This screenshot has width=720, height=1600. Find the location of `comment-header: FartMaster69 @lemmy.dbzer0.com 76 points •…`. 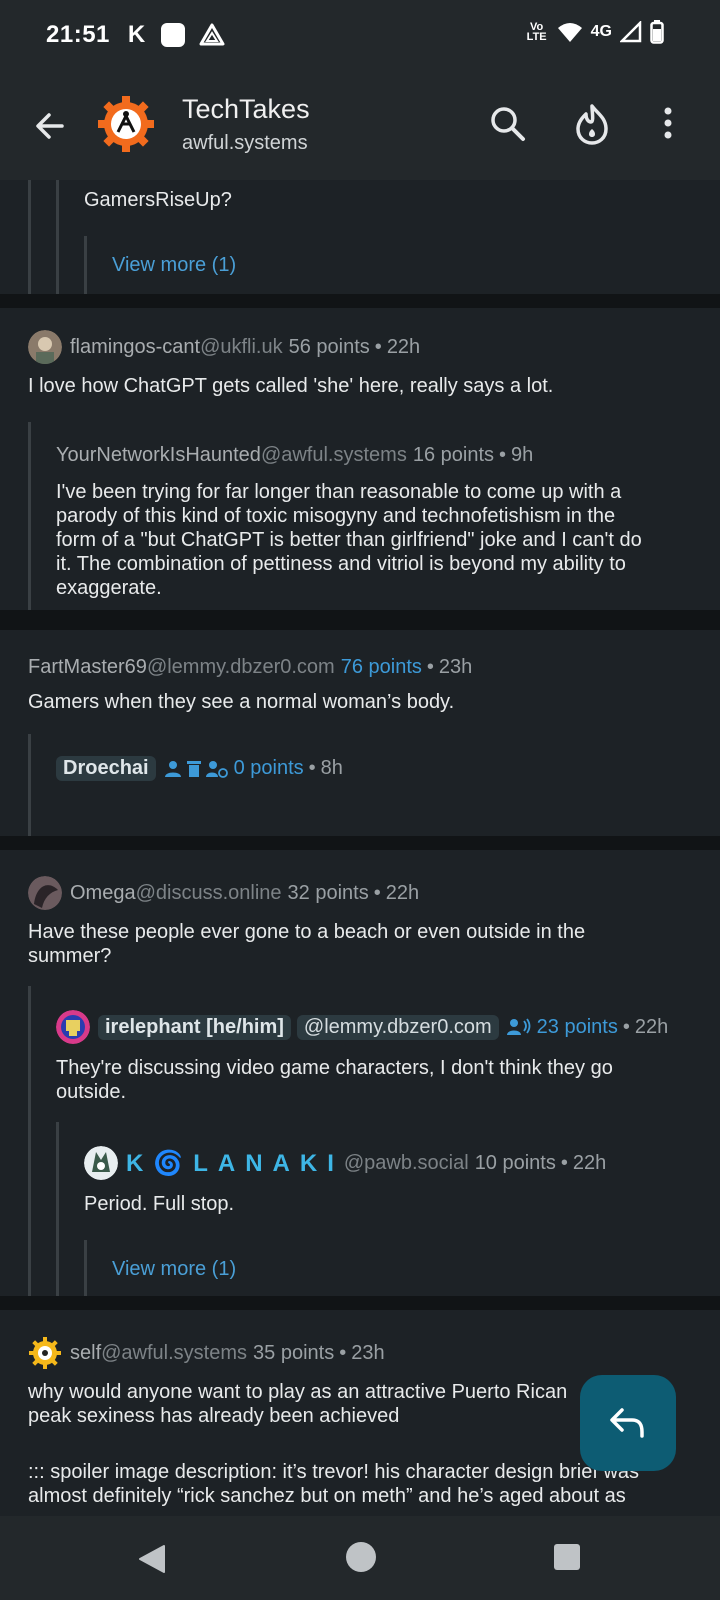

comment-header: FartMaster69 @lemmy.dbzer0.com 76 points •… is located at coordinates (250, 667).